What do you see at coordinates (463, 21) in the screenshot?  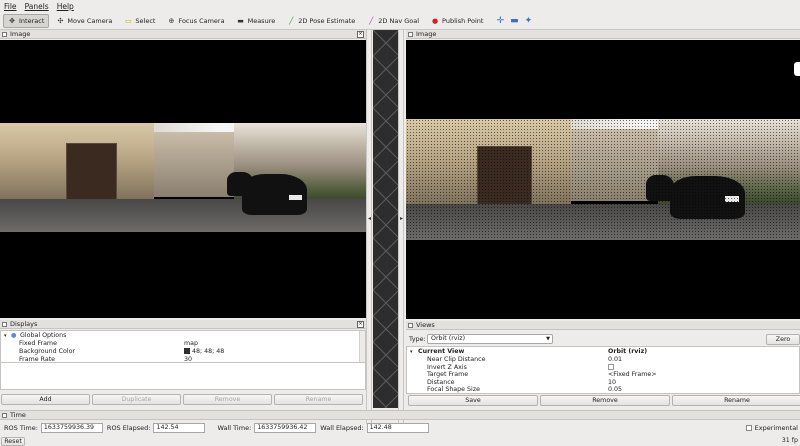 I see `tool-label: Publish Point` at bounding box center [463, 21].